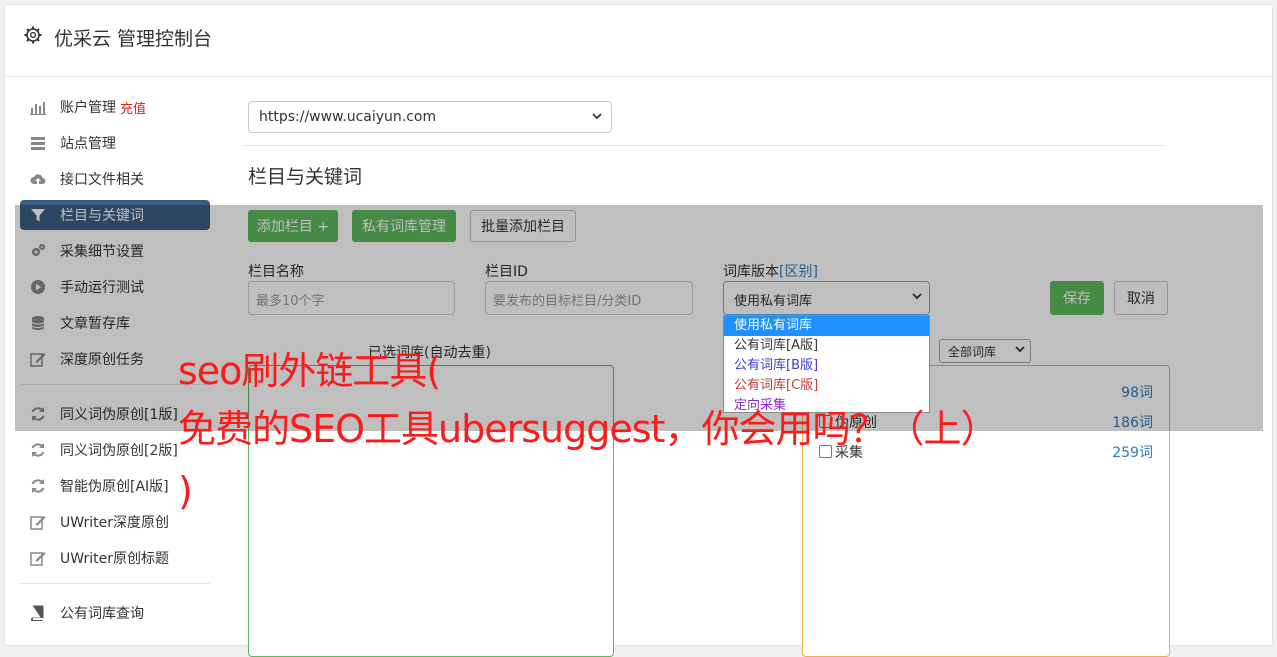 This screenshot has width=1277, height=657. I want to click on lib-version-value: 使用私有词库, so click(773, 301).